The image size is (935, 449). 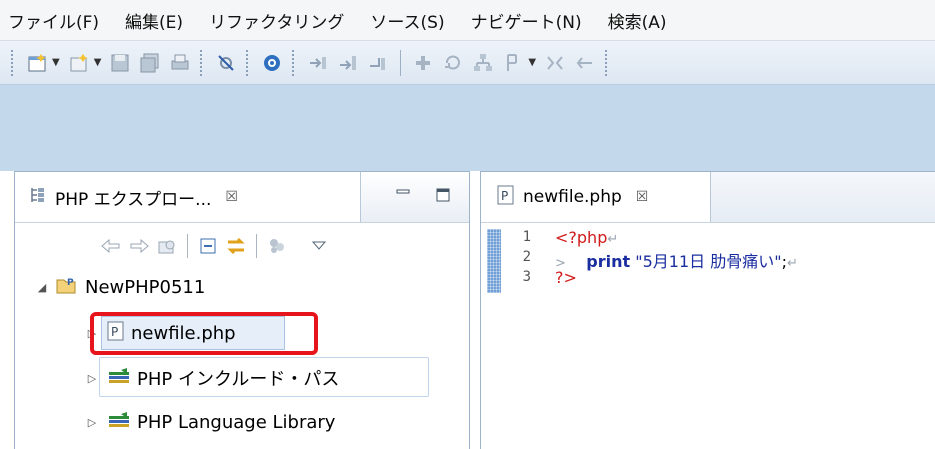 I want to click on tree-row-project: ◢ P NewPHP0511, so click(x=120, y=287).